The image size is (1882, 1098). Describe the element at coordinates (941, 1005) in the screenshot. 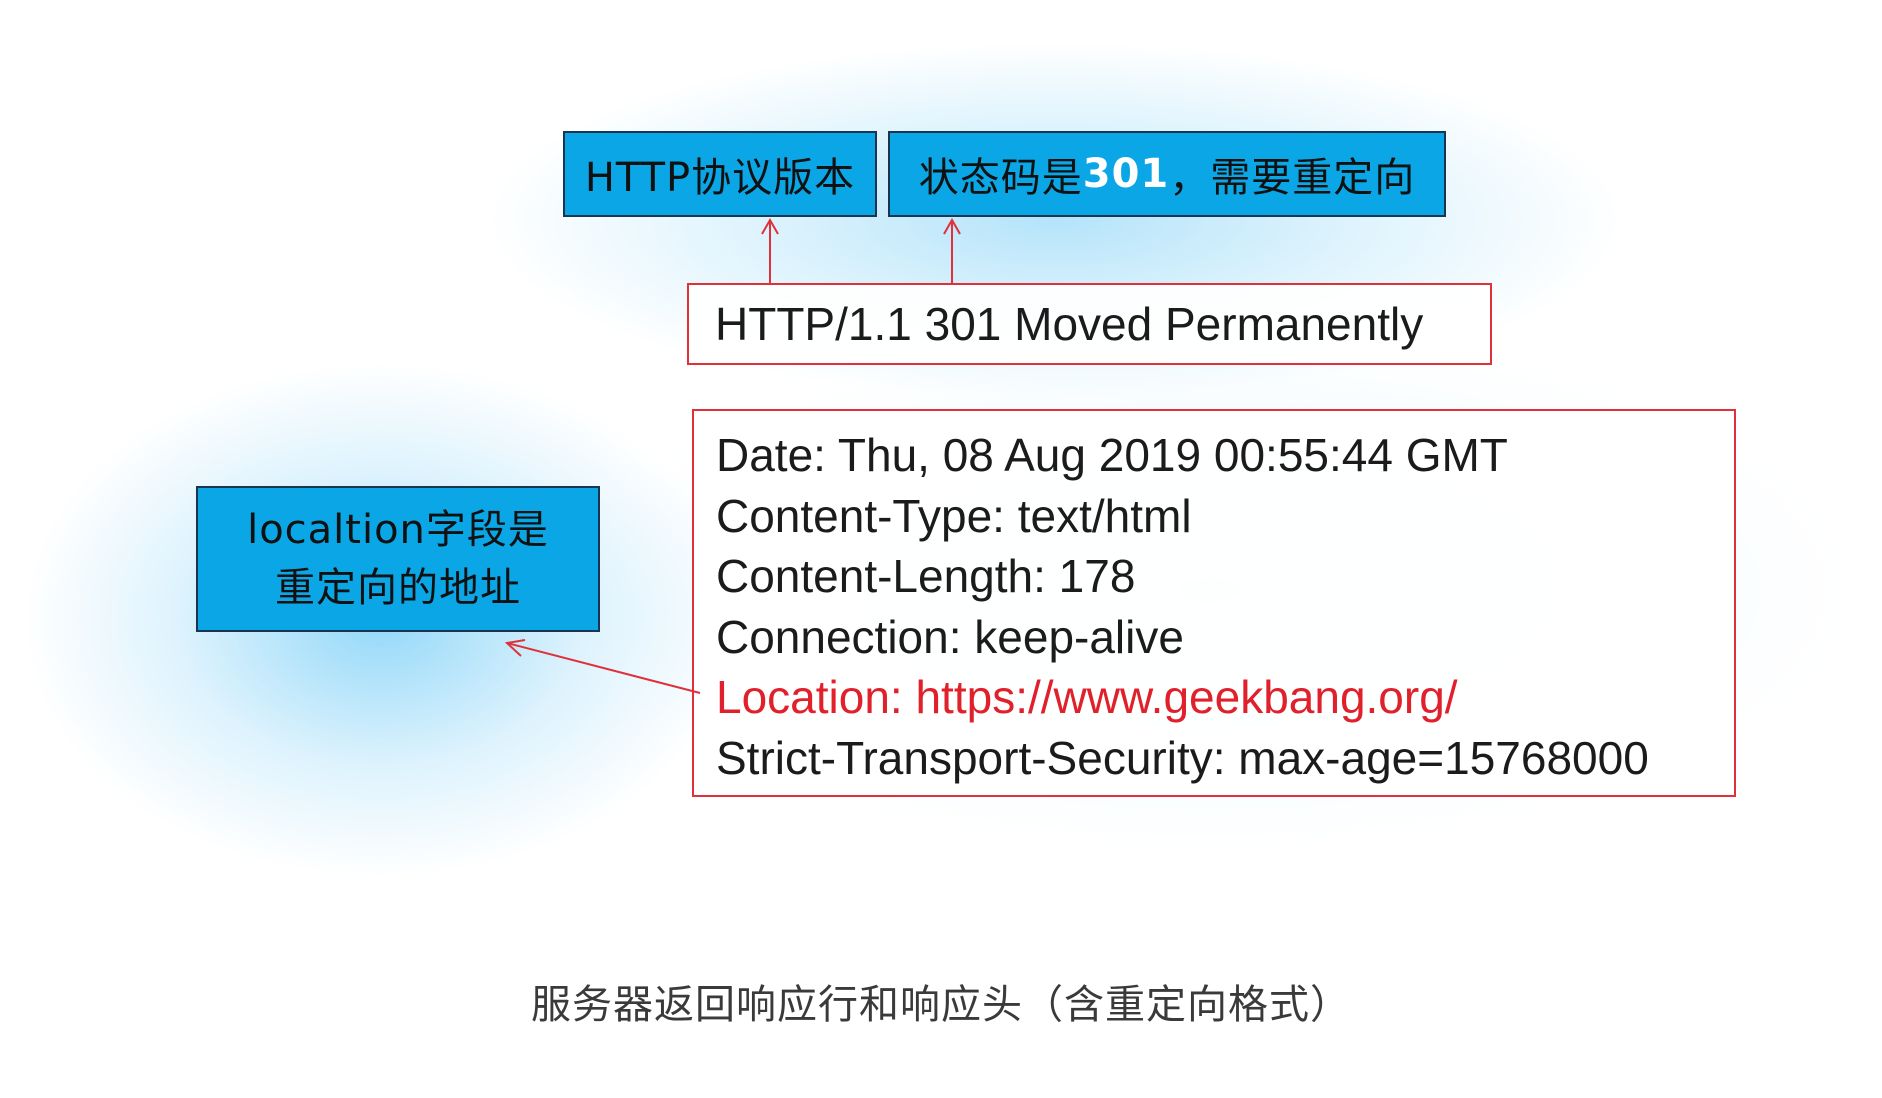

I see `figure-caption: 服务器返回响应行和响应头（含重定向格式）` at that location.